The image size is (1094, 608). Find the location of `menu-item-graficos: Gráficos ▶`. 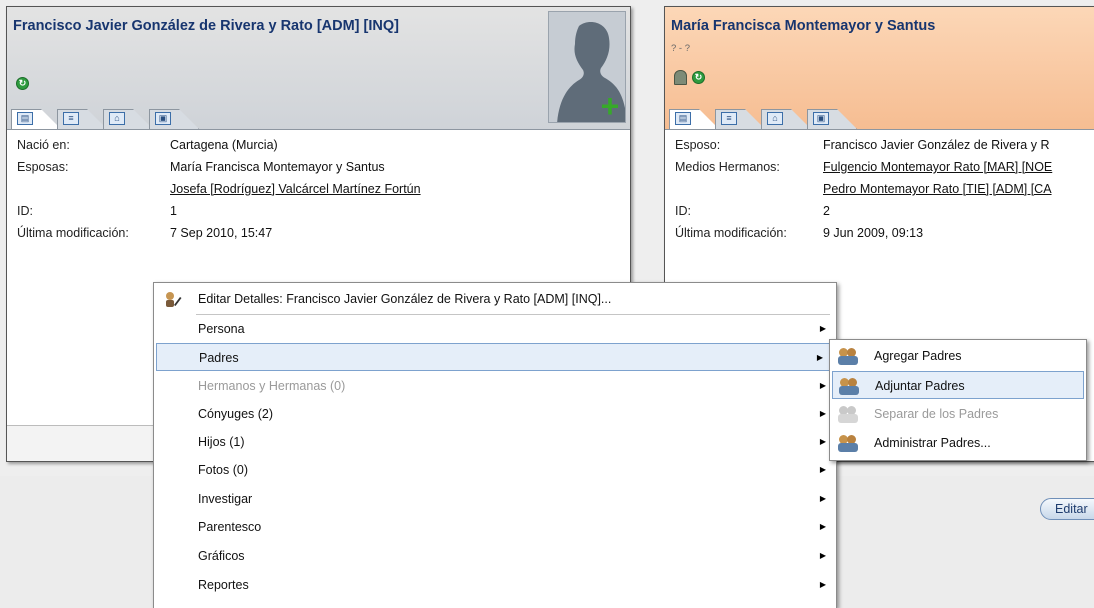

menu-item-graficos: Gráficos ▶ is located at coordinates (495, 556).